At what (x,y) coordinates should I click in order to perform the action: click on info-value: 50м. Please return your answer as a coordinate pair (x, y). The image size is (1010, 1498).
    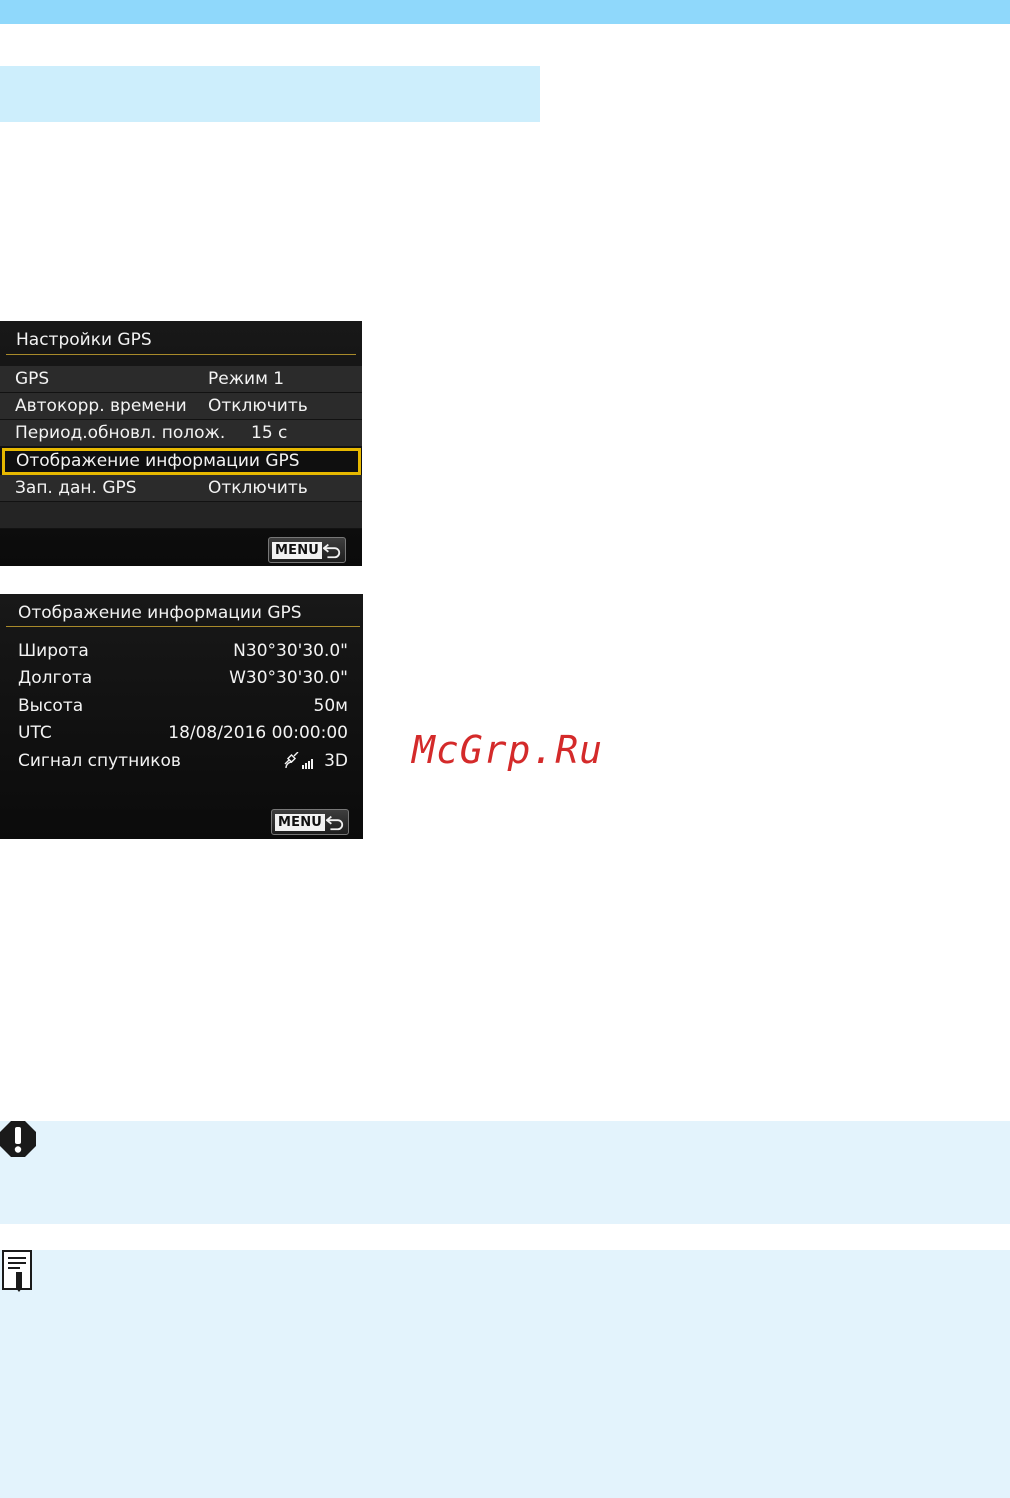
    Looking at the image, I should click on (330, 706).